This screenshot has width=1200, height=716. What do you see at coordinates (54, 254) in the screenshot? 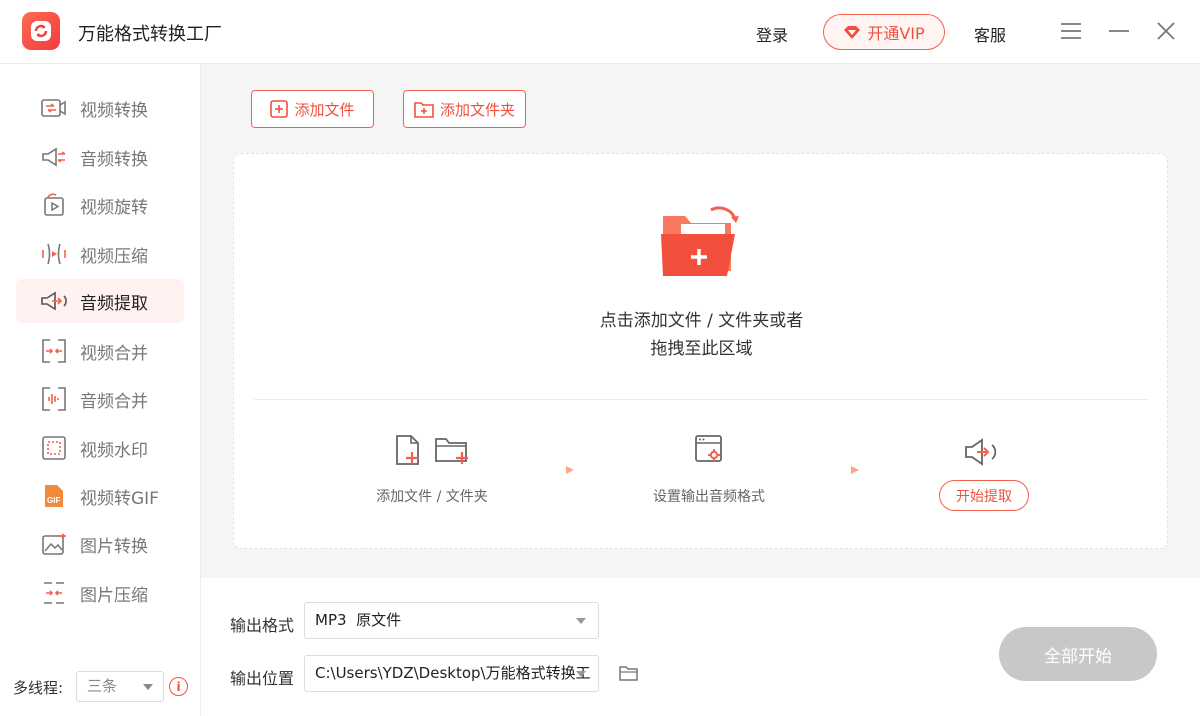
I see `video-compress-icon` at bounding box center [54, 254].